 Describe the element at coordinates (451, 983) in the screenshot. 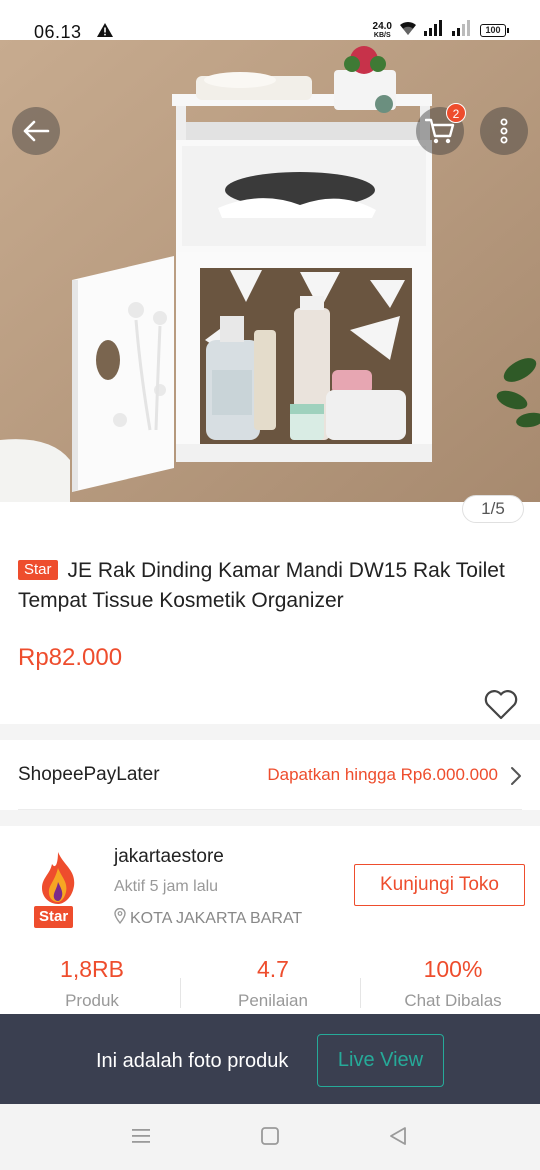

I see `stat-chat-reply: 100% Chat Dibalas` at that location.